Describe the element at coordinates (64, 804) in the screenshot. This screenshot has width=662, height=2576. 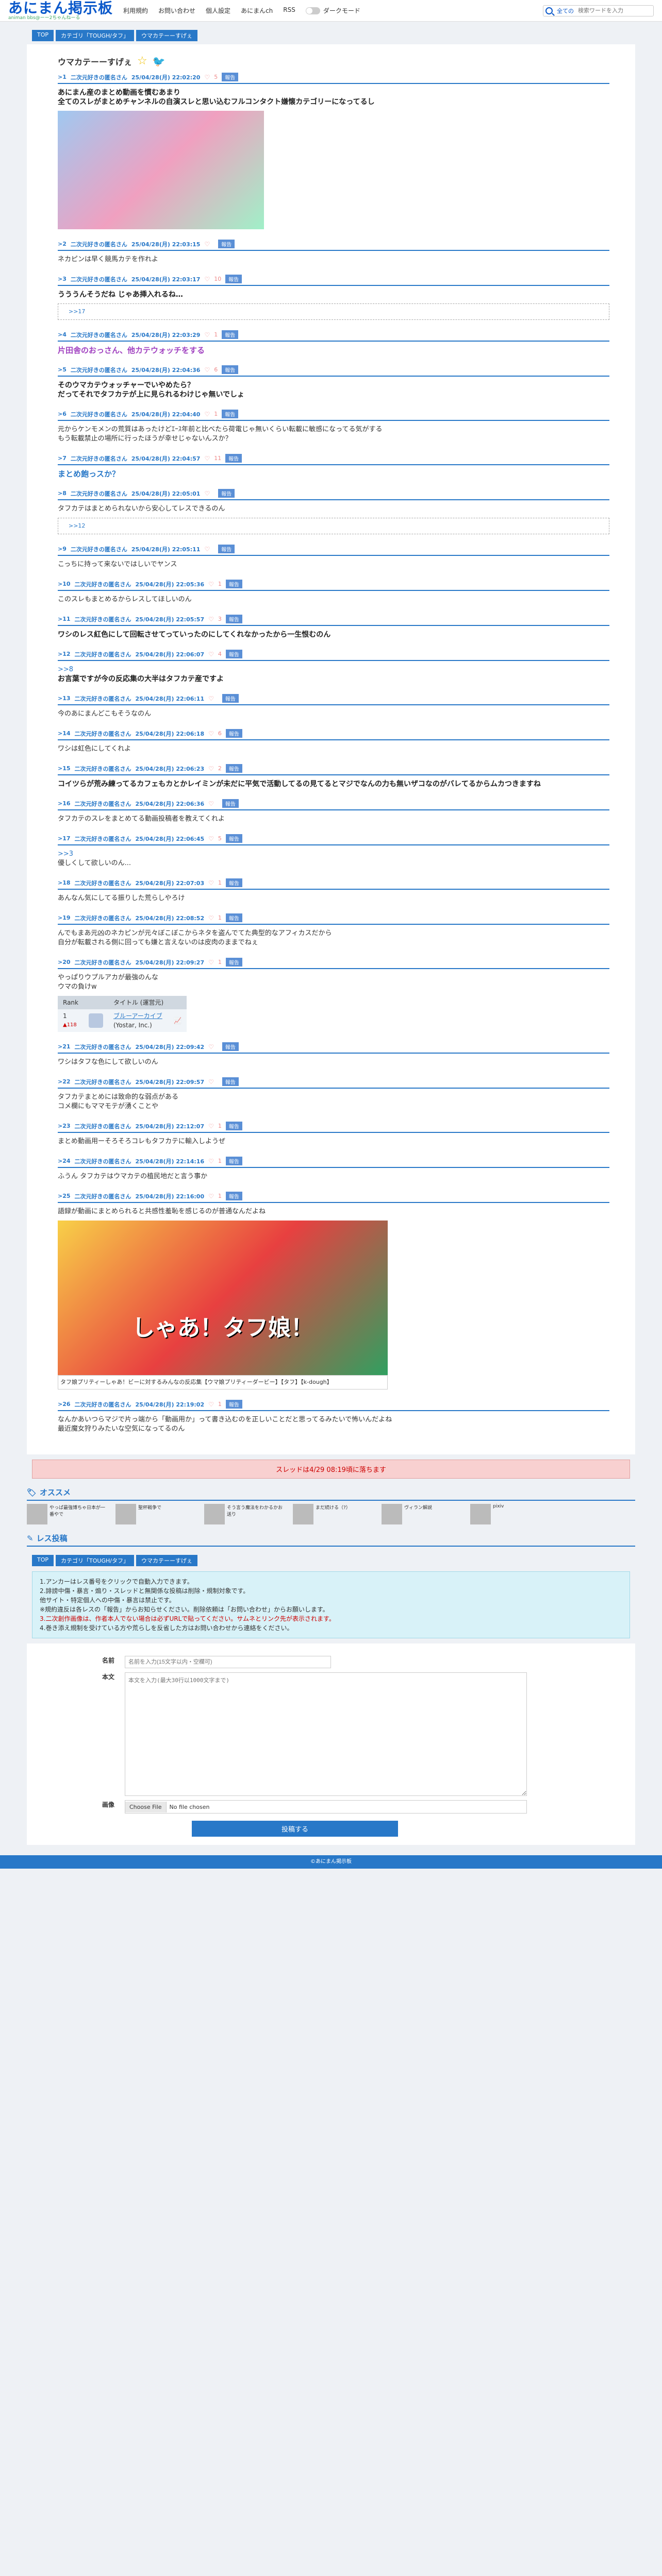
I see `post-number: >16` at that location.